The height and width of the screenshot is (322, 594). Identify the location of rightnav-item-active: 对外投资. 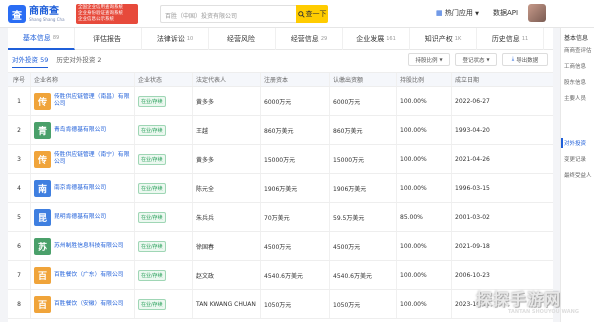
(575, 143).